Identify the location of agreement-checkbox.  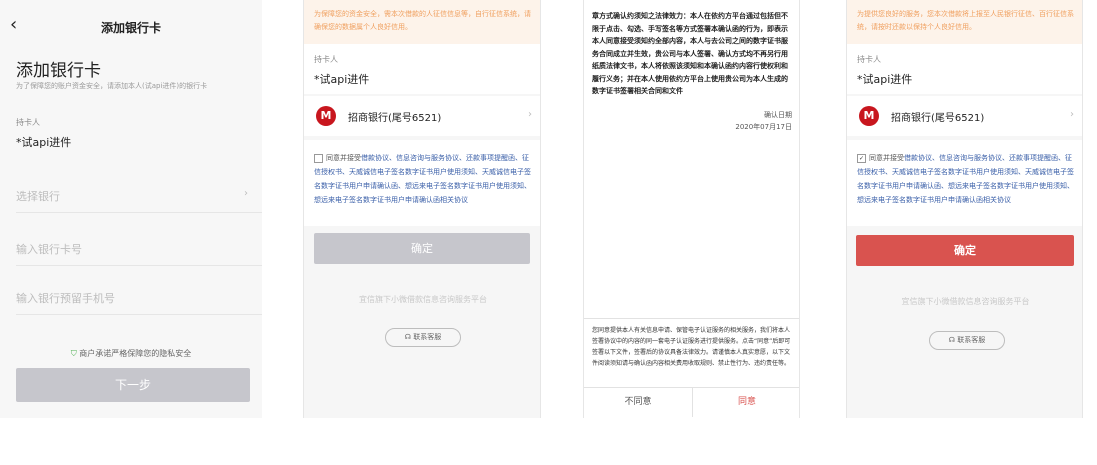
(318, 158).